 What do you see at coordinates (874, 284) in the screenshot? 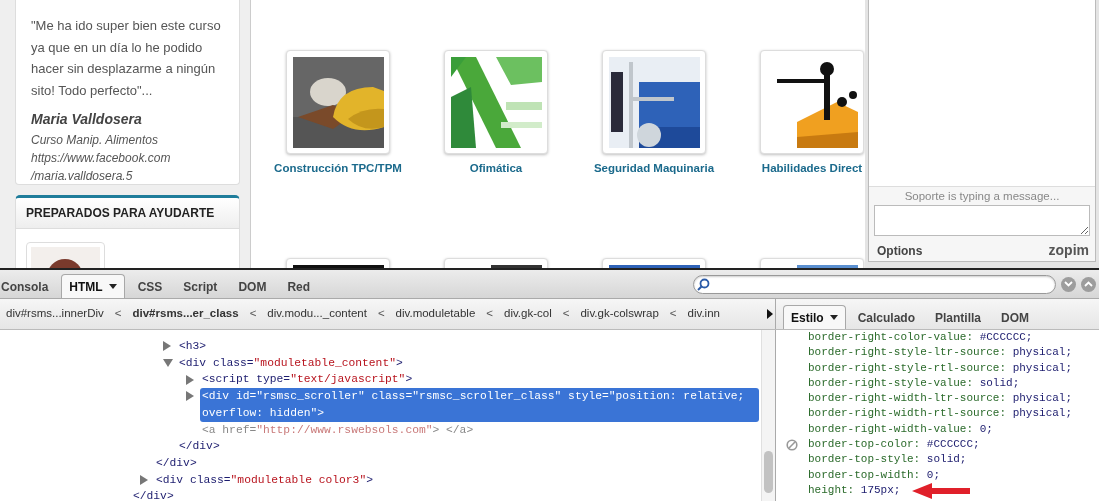
I see `search-field` at bounding box center [874, 284].